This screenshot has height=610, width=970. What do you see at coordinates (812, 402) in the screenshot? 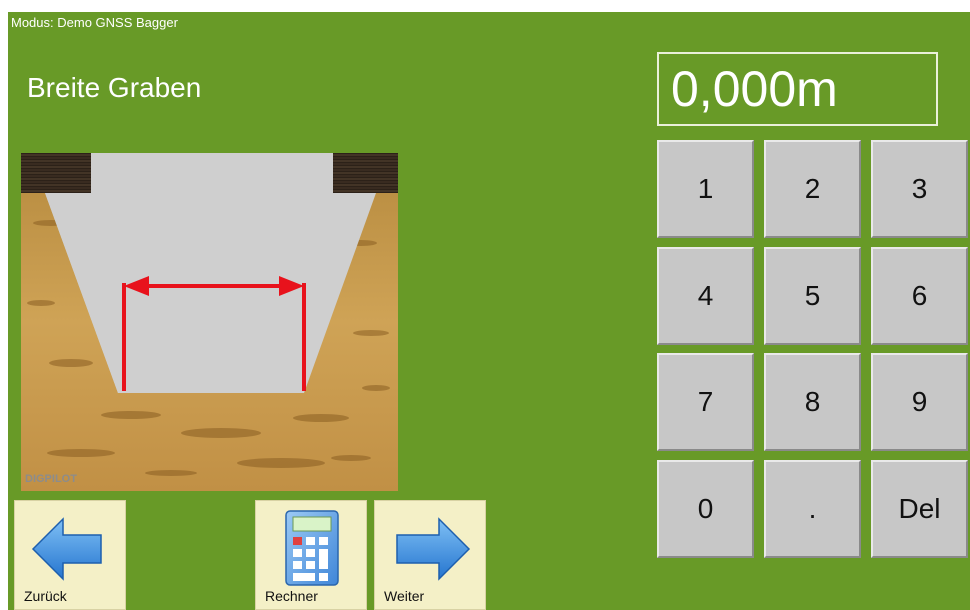
I see `key-8: 8` at bounding box center [812, 402].